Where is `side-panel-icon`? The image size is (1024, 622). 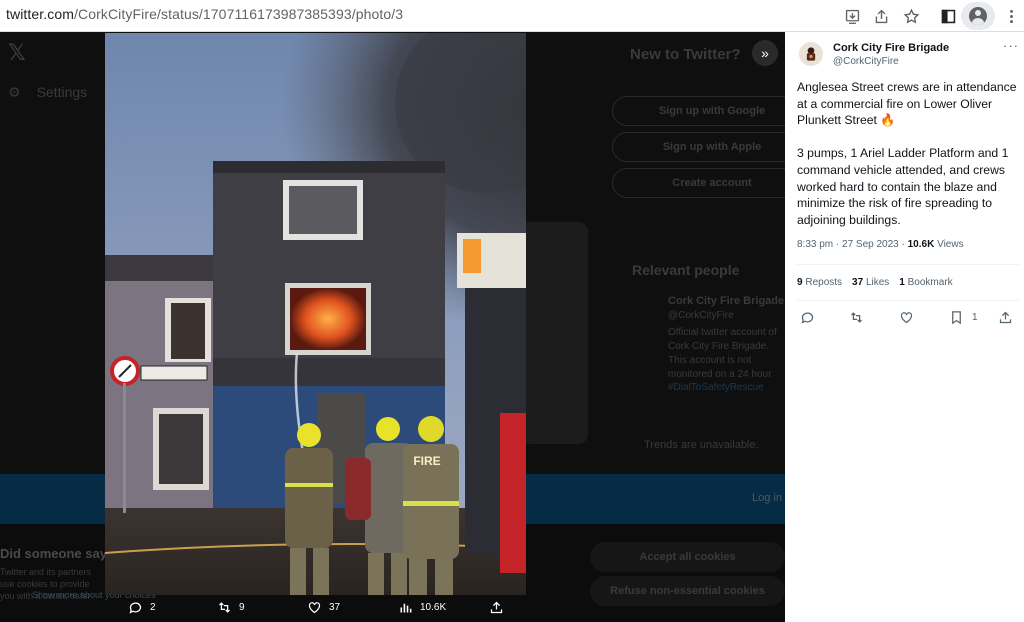
side-panel-icon is located at coordinates (948, 16).